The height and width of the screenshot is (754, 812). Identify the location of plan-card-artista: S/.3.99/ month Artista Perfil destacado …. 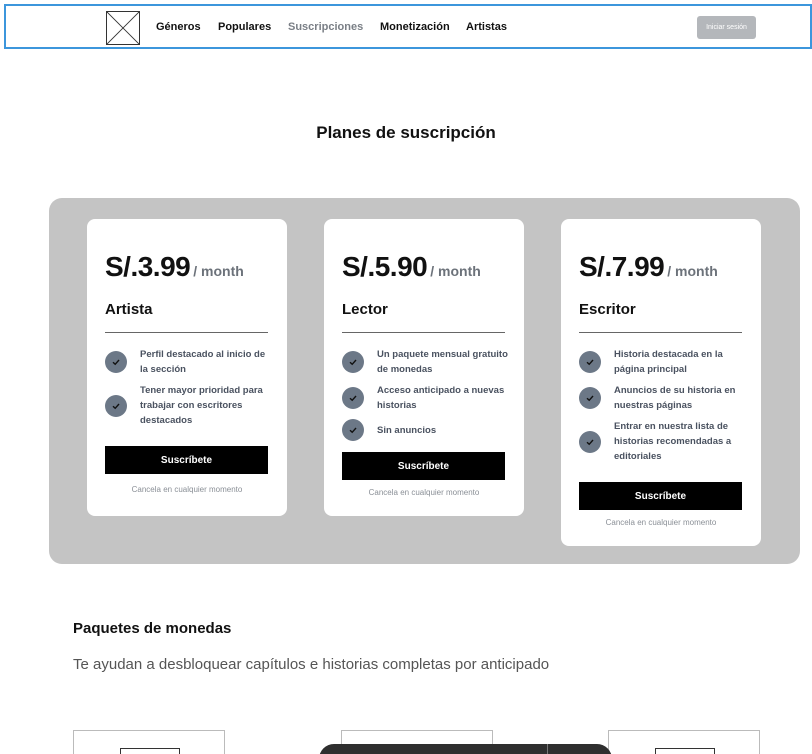
(187, 367).